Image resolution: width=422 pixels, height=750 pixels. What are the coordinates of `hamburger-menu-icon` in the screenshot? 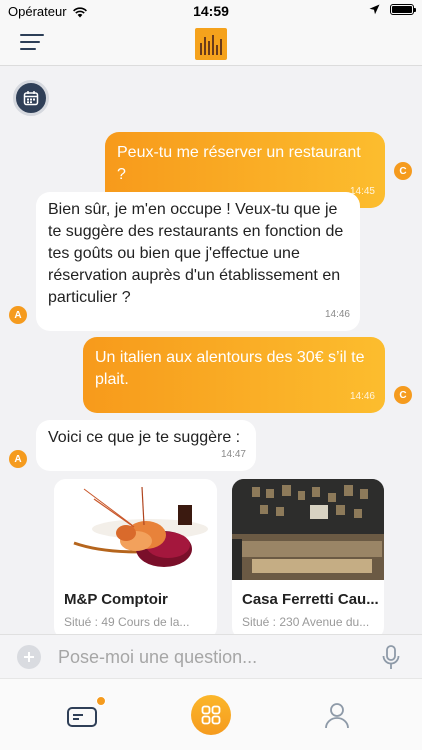 It's located at (32, 43).